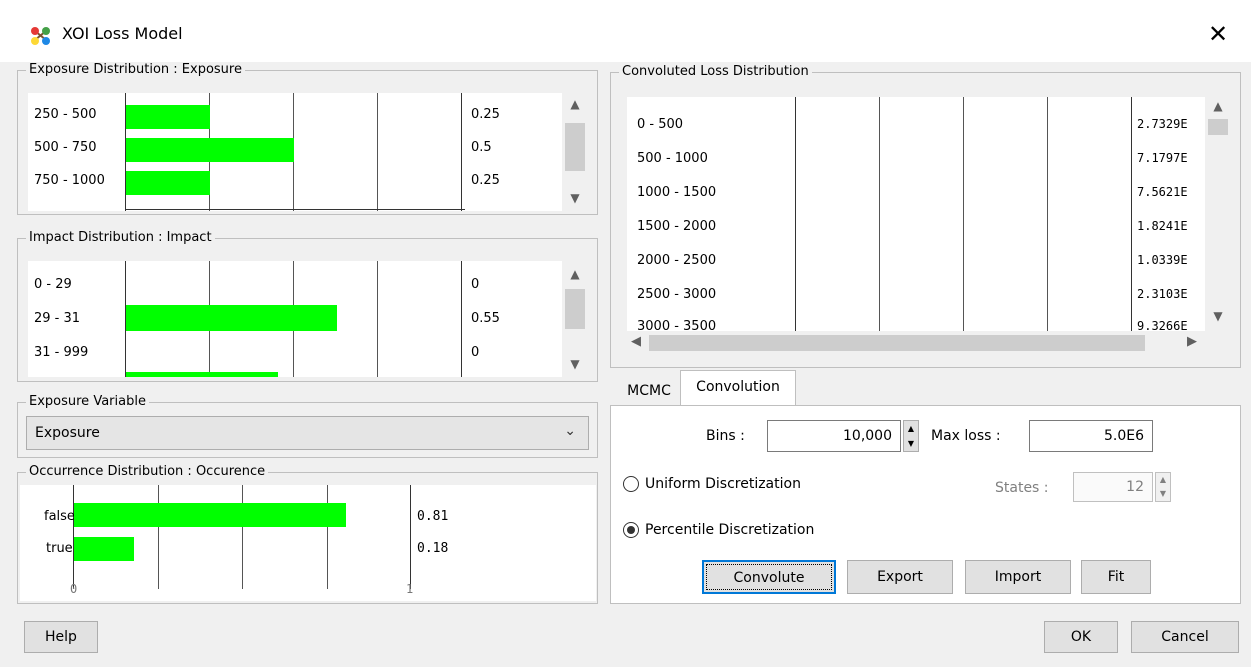  What do you see at coordinates (59, 516) in the screenshot?
I see `row-label: false` at bounding box center [59, 516].